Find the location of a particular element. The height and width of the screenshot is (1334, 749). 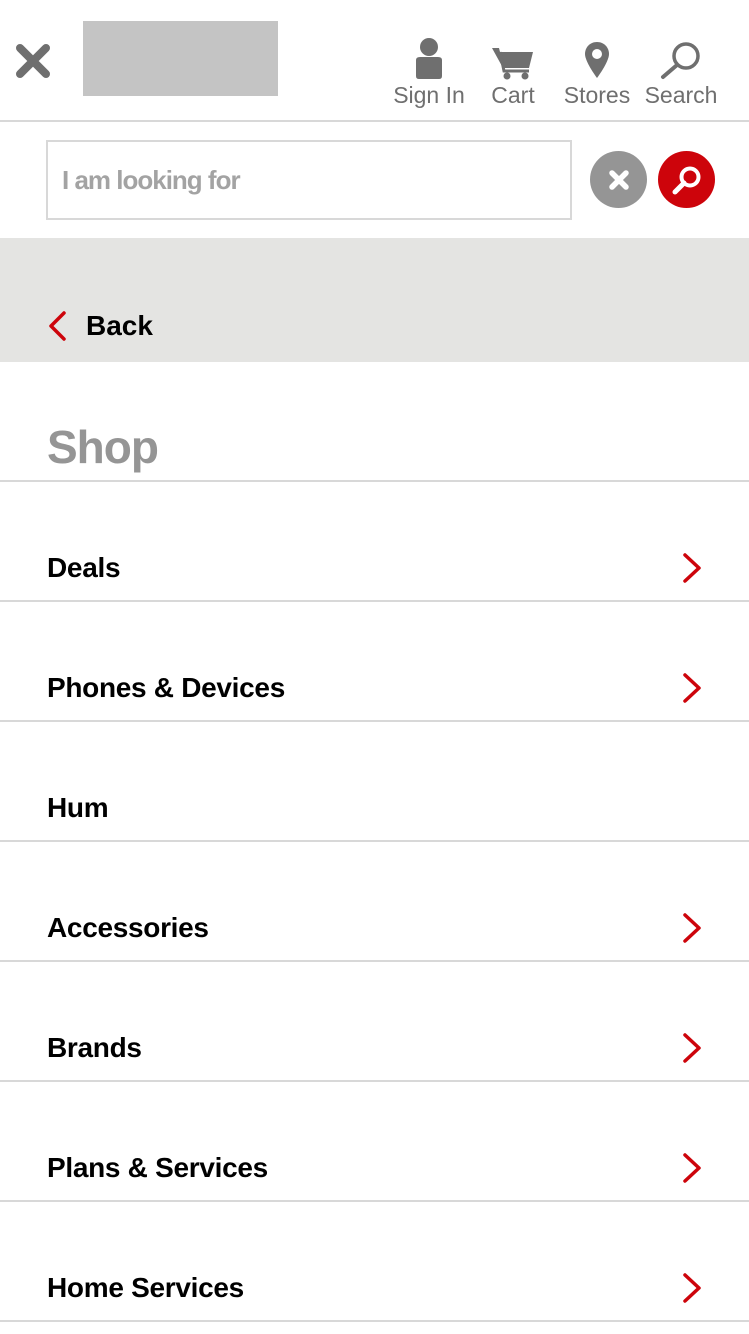

clear-search-button is located at coordinates (618, 179).